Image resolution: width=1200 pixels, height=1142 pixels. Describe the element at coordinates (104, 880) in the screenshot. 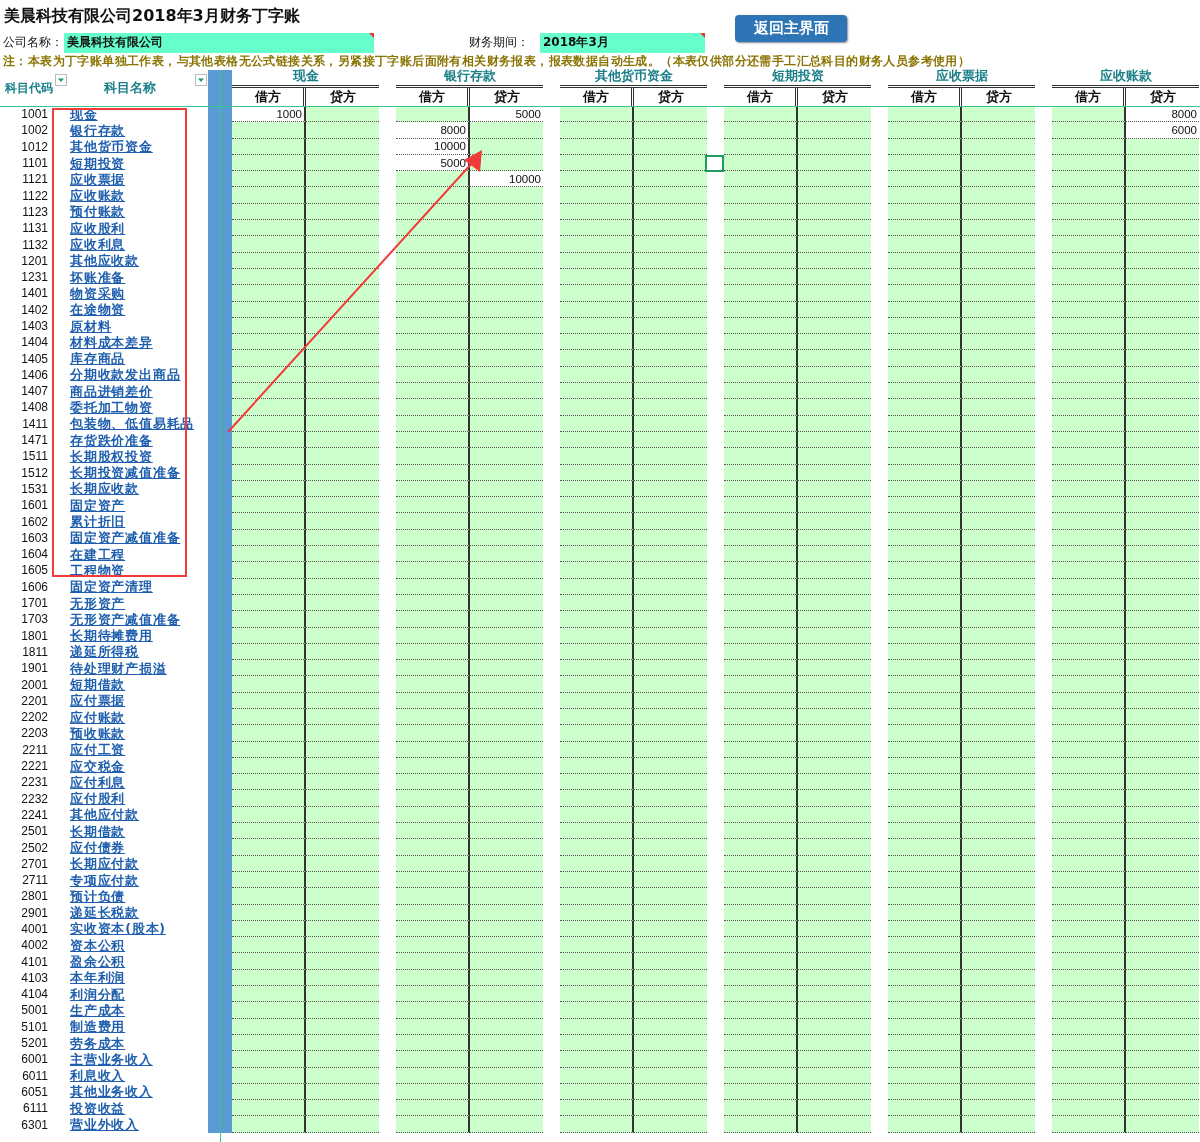

I see `account-name-link: 专项应付款` at that location.